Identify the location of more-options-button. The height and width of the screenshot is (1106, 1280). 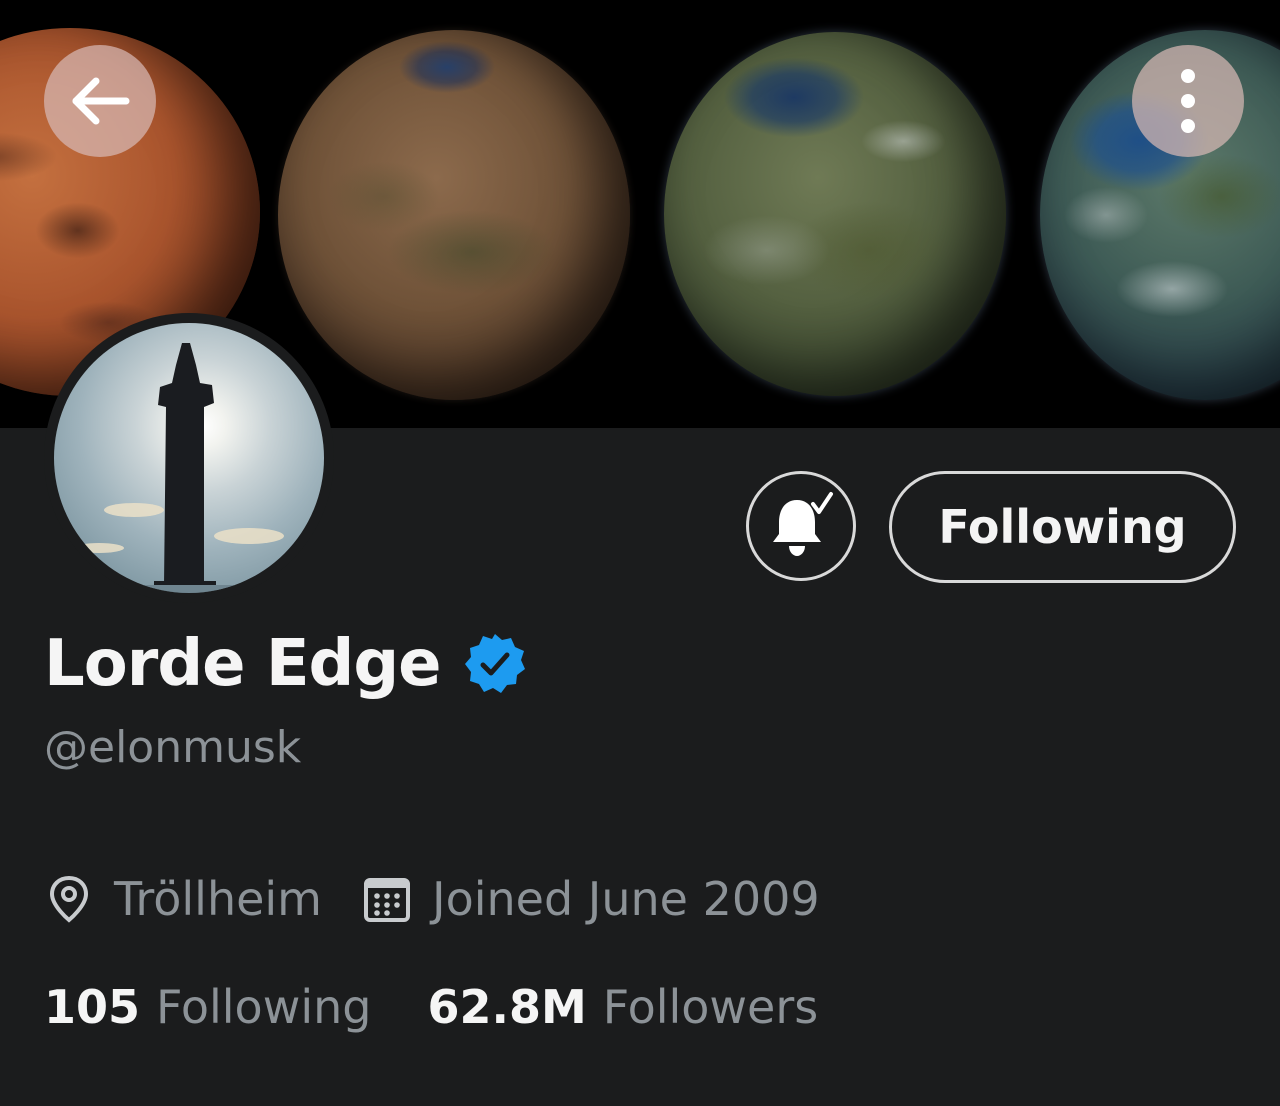
(1188, 101).